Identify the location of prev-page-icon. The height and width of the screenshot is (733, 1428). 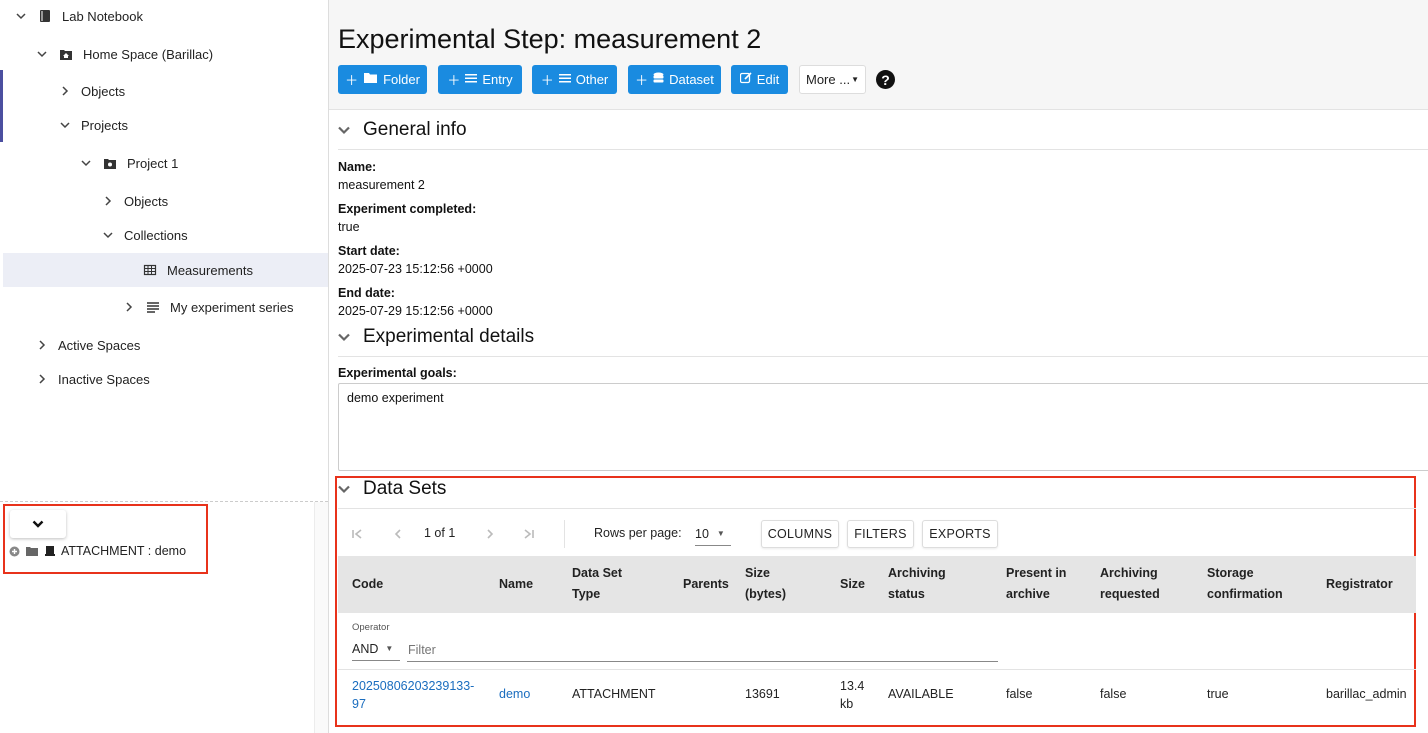
(398, 534).